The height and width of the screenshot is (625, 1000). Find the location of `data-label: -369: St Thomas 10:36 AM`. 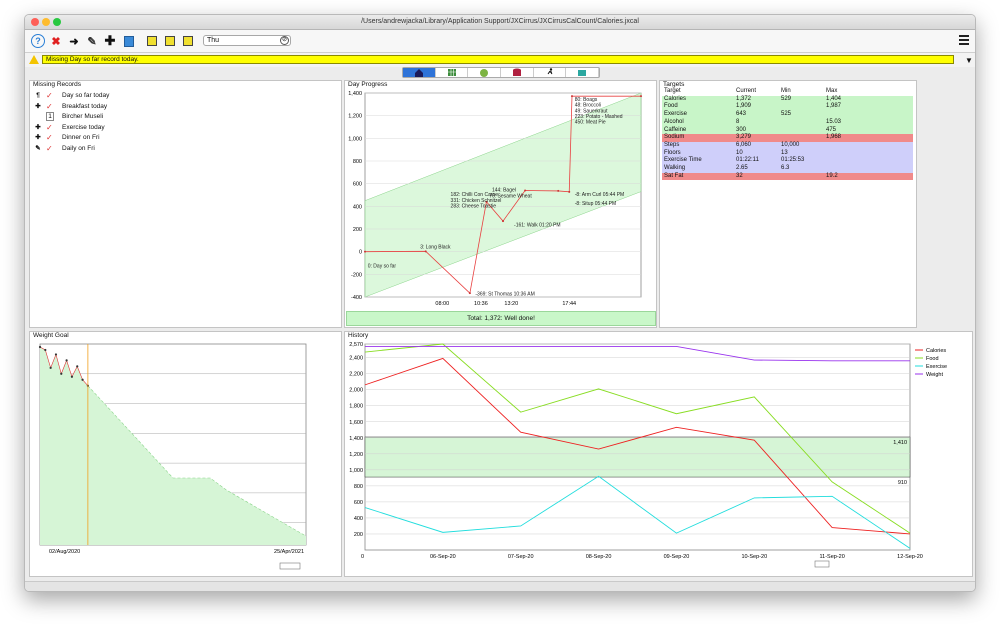

data-label: -369: St Thomas 10:36 AM is located at coordinates (504, 294).